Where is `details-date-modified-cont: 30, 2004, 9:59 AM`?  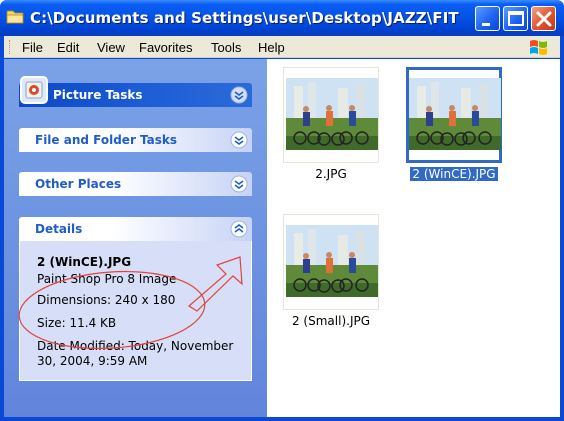
details-date-modified-cont: 30, 2004, 9:59 AM is located at coordinates (92, 361).